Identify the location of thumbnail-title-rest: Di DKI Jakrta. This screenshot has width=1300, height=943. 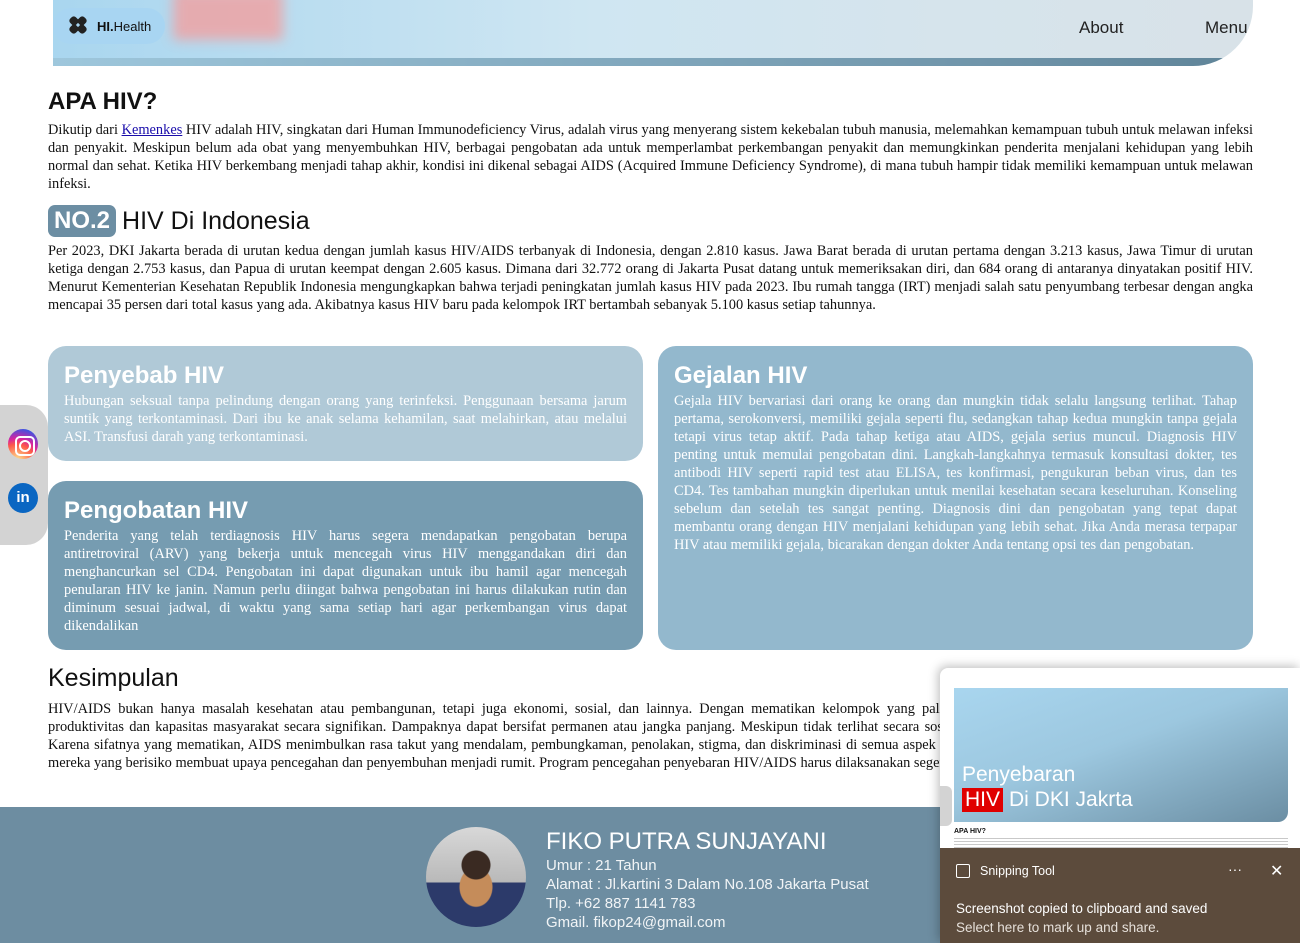
(1071, 799).